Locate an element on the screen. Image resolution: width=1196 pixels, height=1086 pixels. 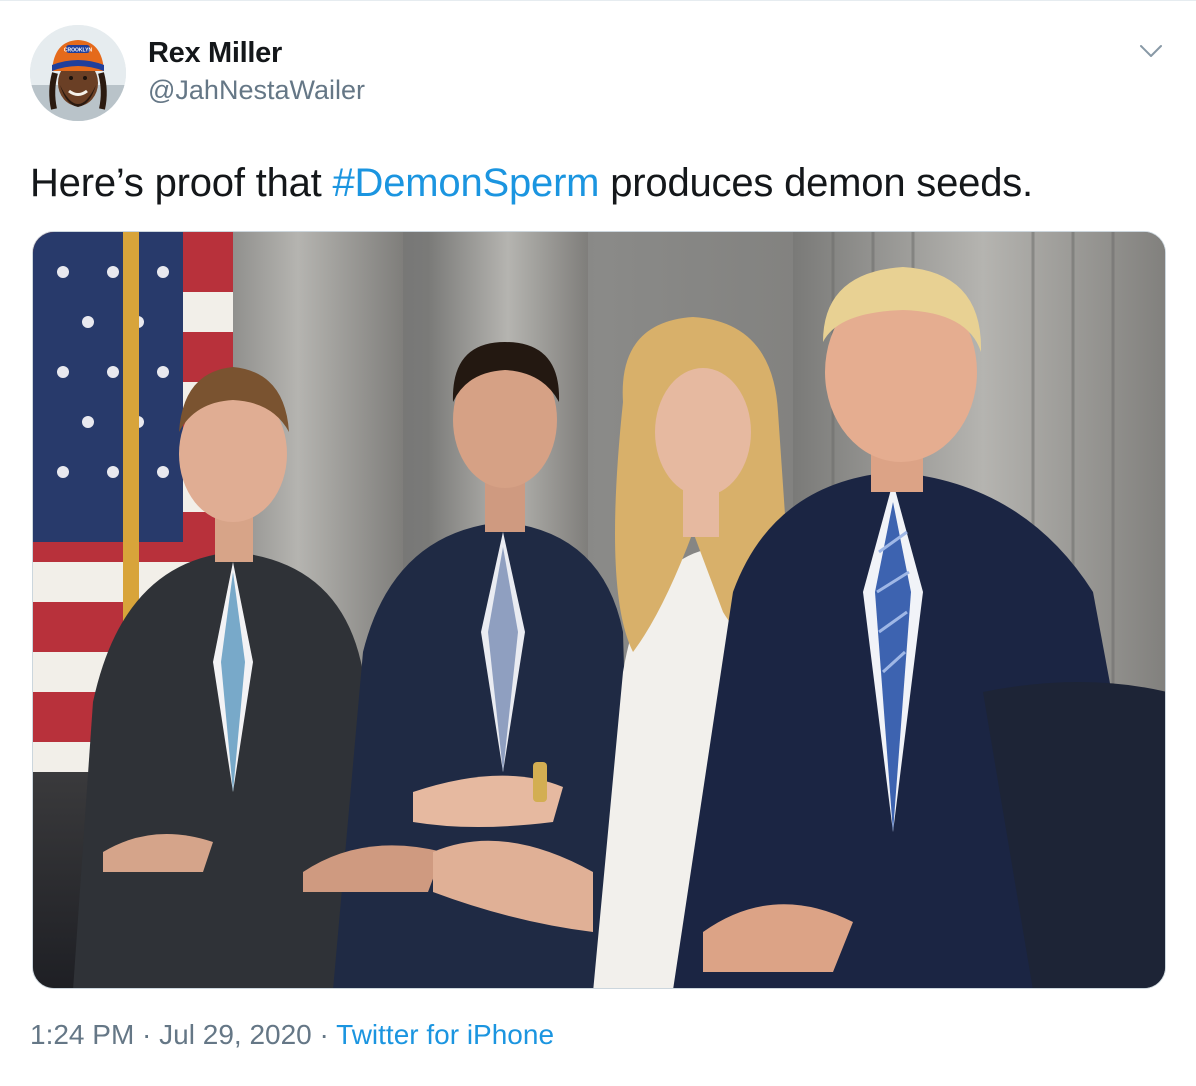
user-avatar: CROOKLYN is located at coordinates (78, 73).